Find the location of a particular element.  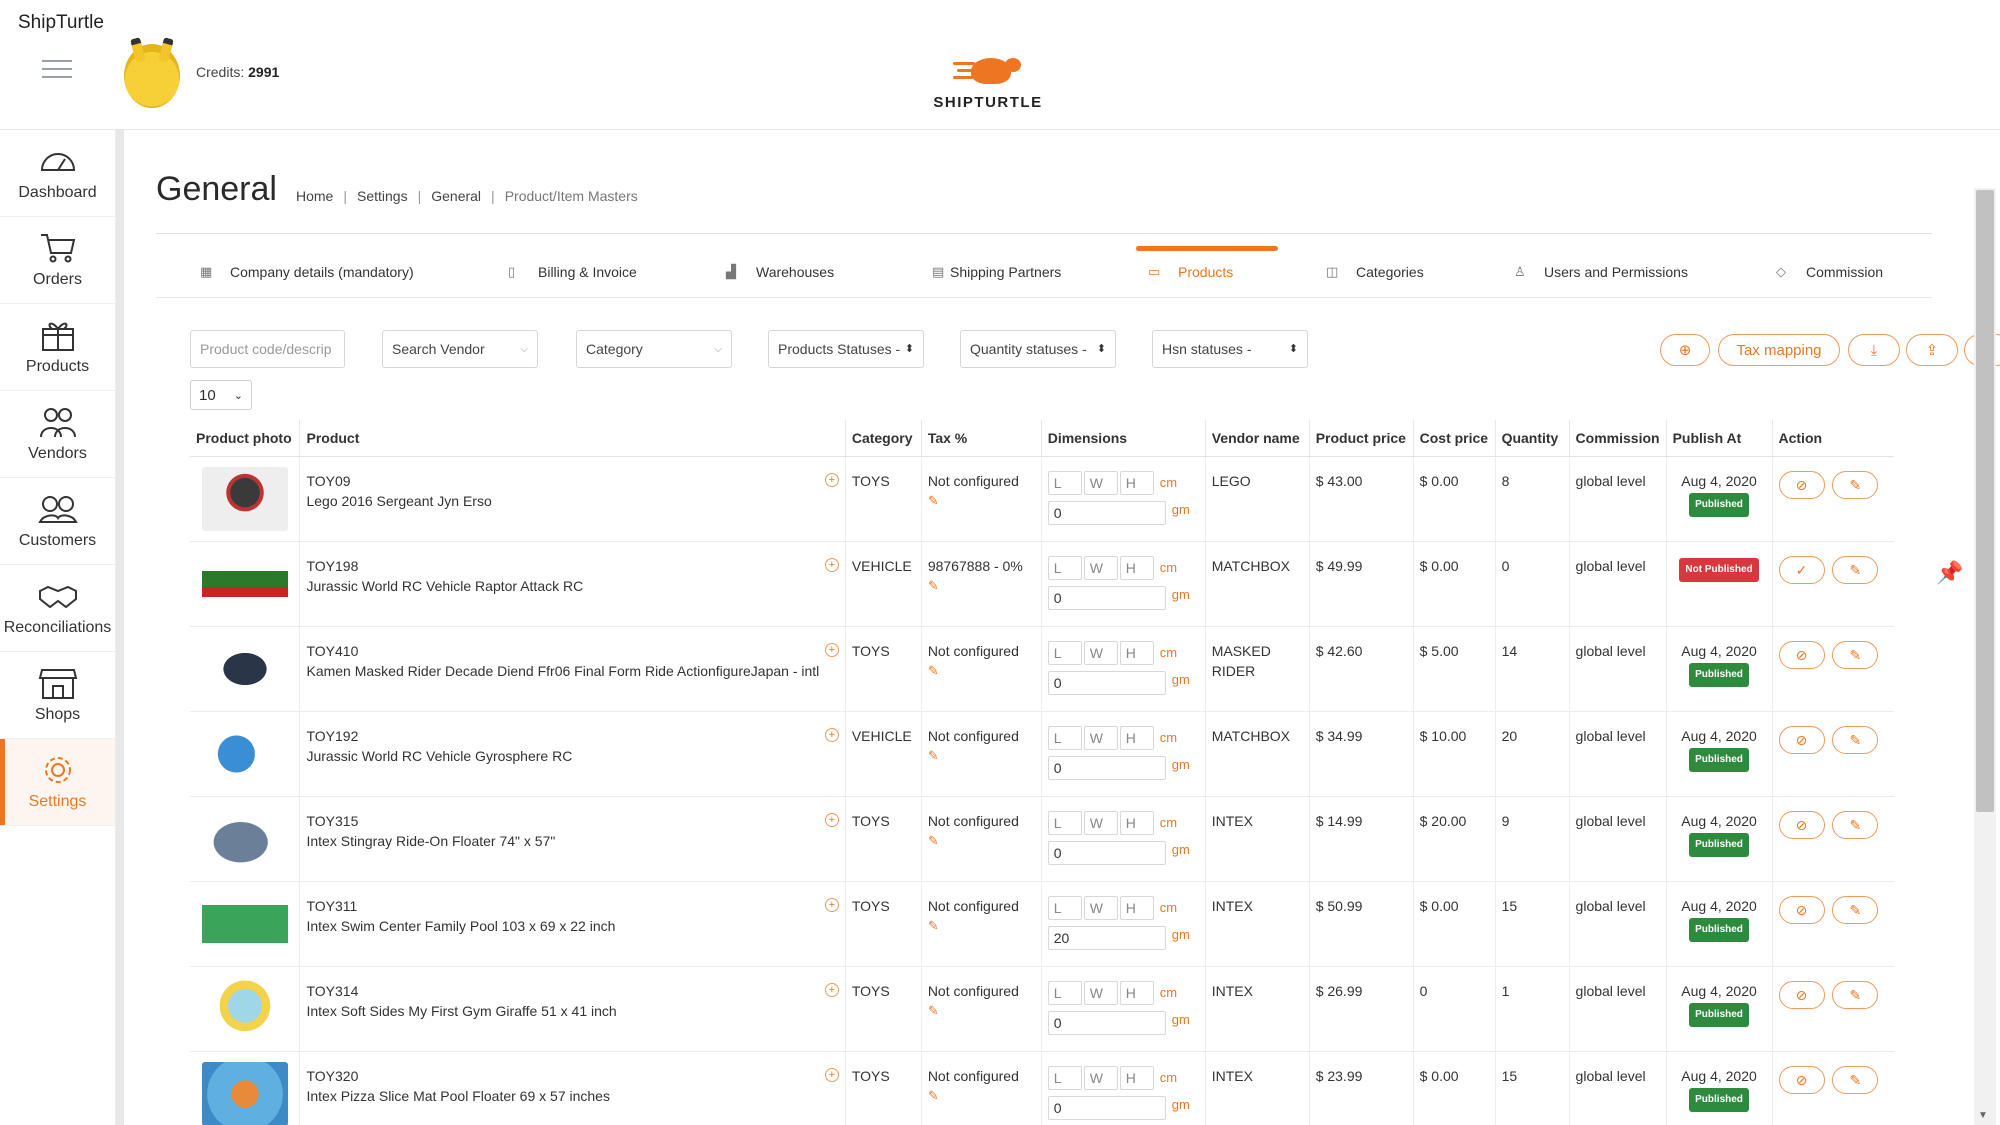

scroll-down-arrow-icon: ▼ is located at coordinates (1983, 1115).